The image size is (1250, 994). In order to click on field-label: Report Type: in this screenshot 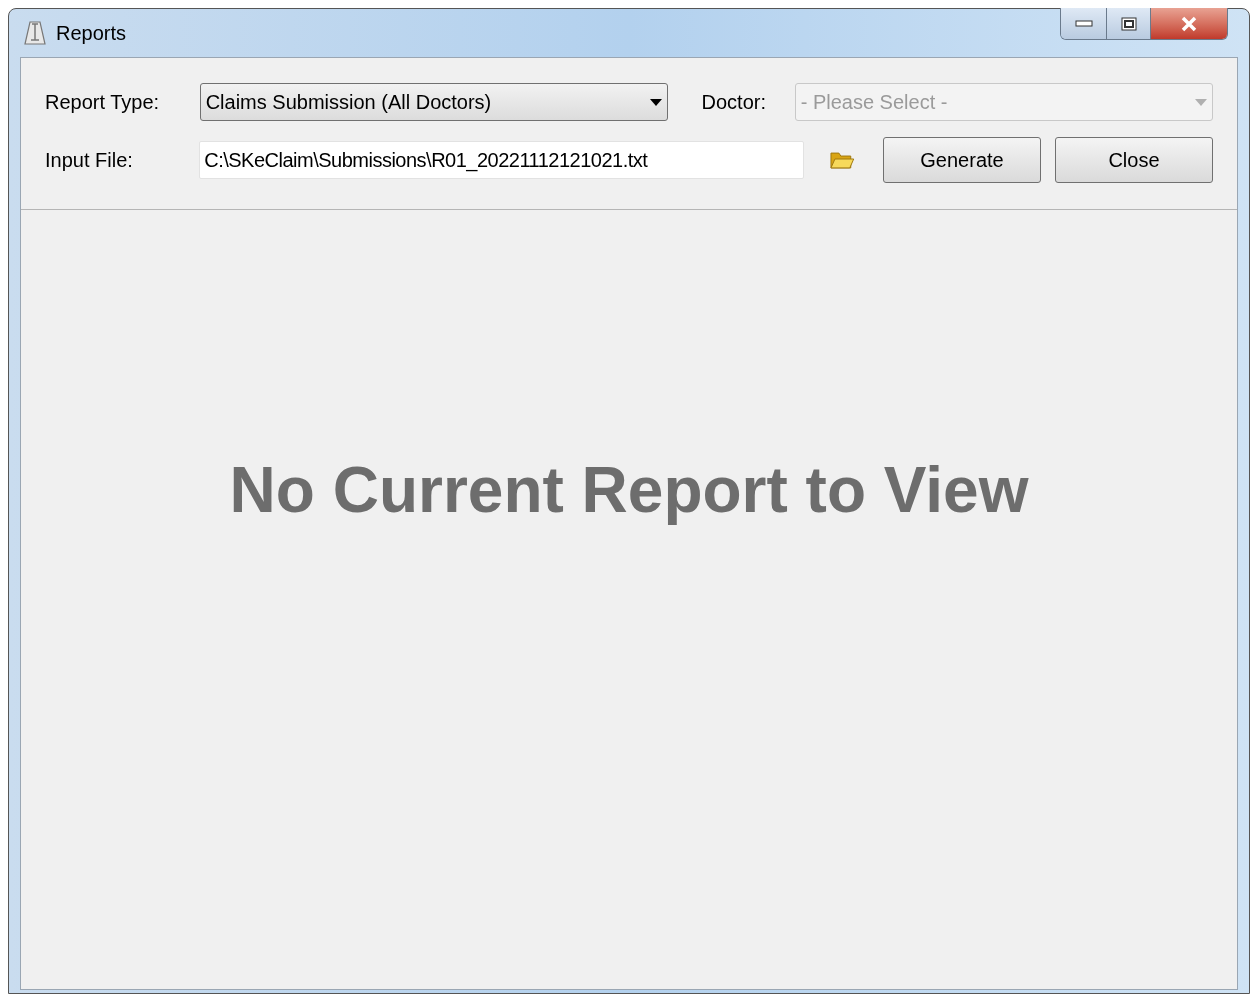, I will do `click(103, 102)`.